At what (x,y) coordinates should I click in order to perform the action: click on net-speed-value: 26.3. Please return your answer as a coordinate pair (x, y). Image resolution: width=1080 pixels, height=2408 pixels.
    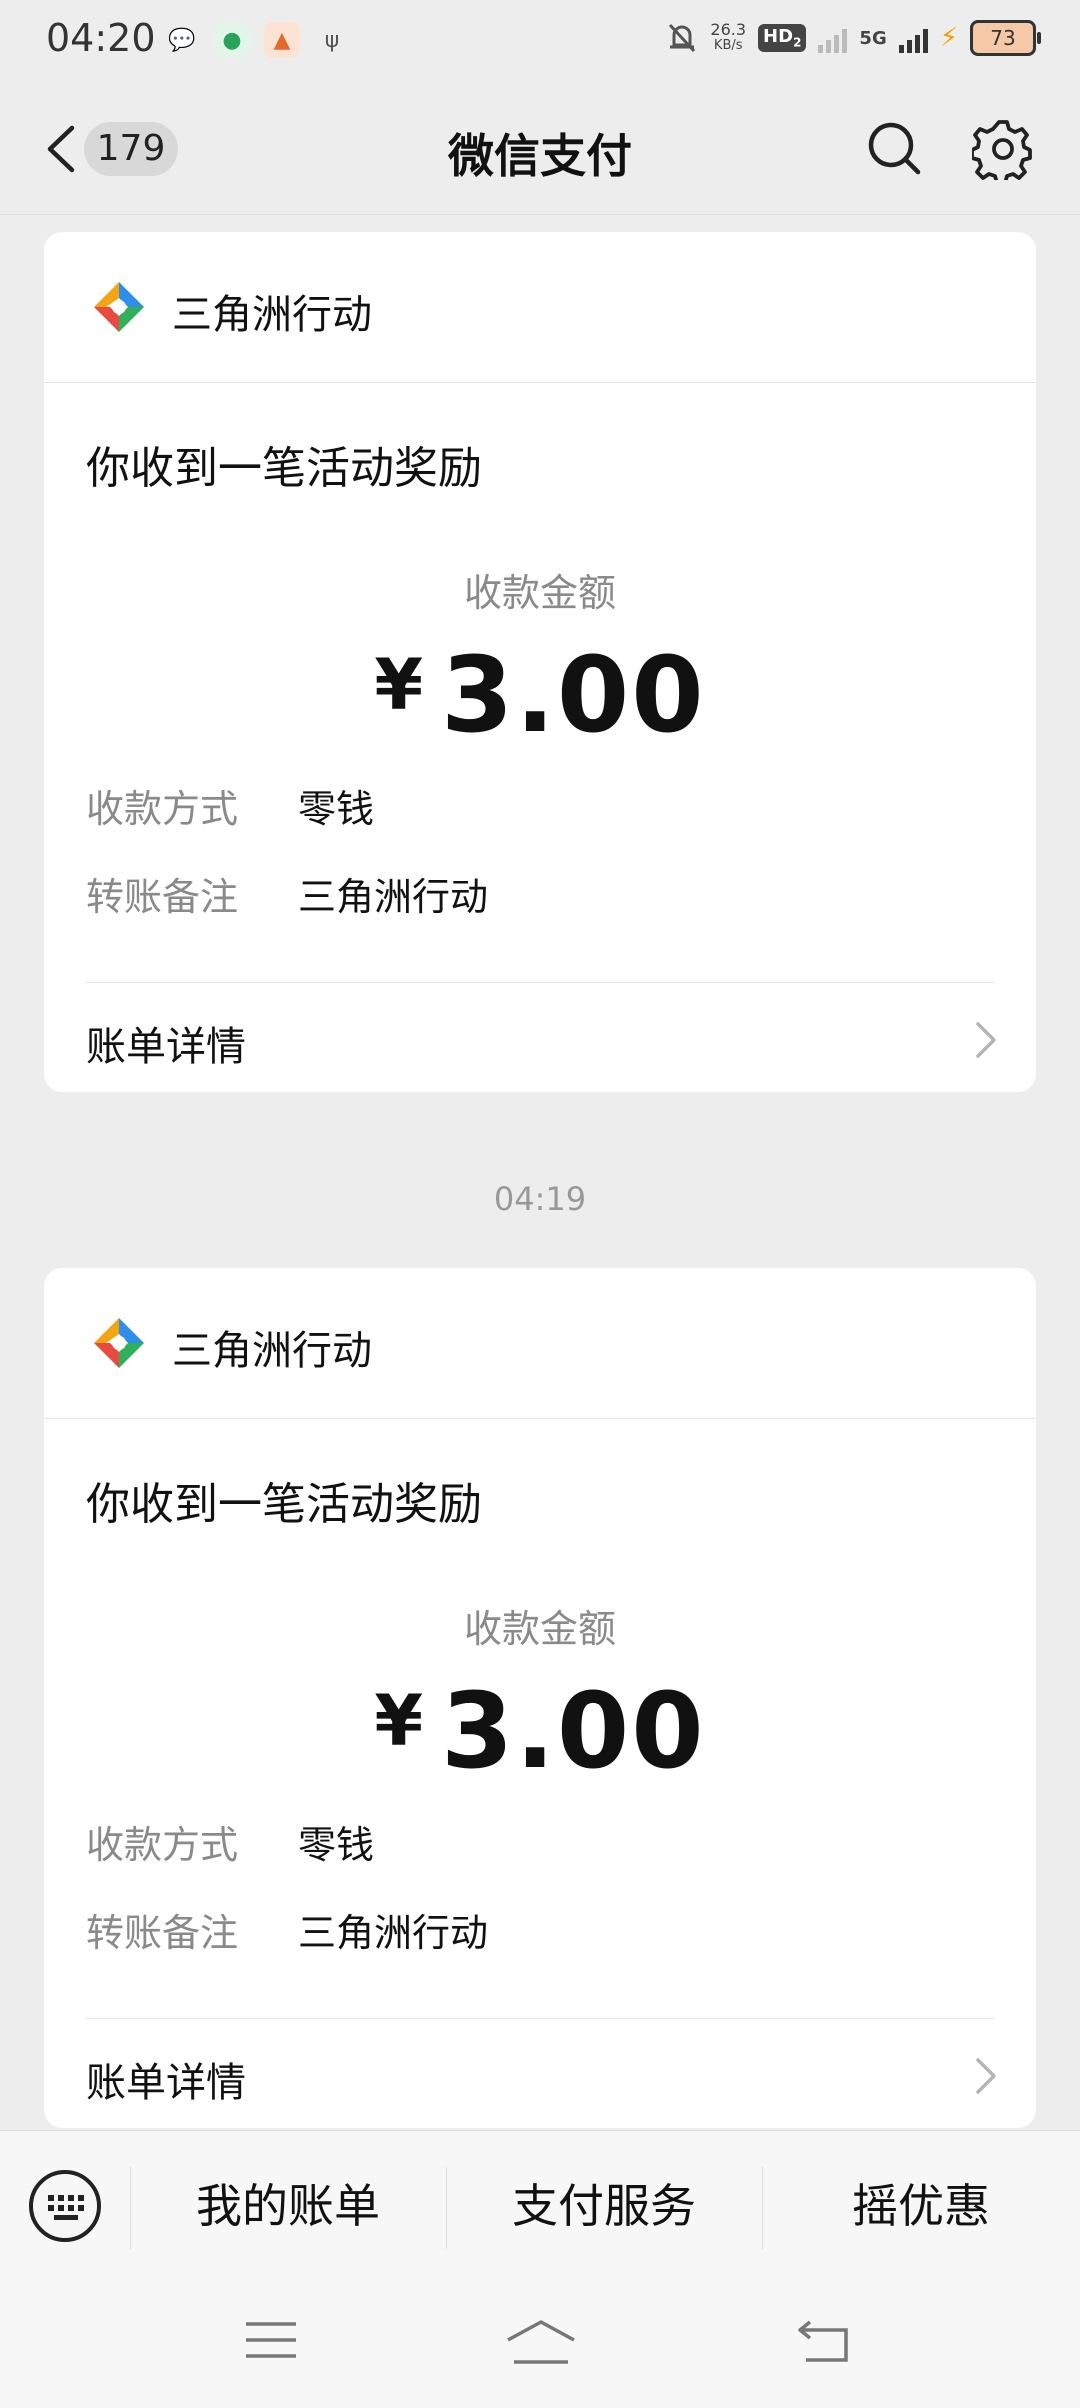
    Looking at the image, I should click on (728, 29).